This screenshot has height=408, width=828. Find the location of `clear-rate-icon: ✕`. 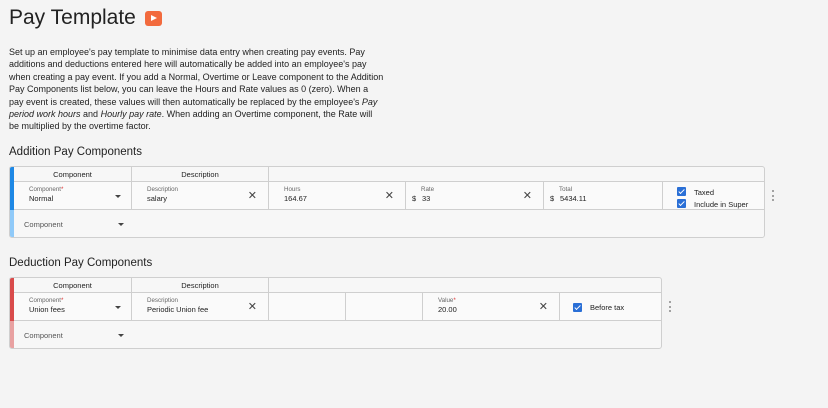

clear-rate-icon: ✕ is located at coordinates (527, 196).